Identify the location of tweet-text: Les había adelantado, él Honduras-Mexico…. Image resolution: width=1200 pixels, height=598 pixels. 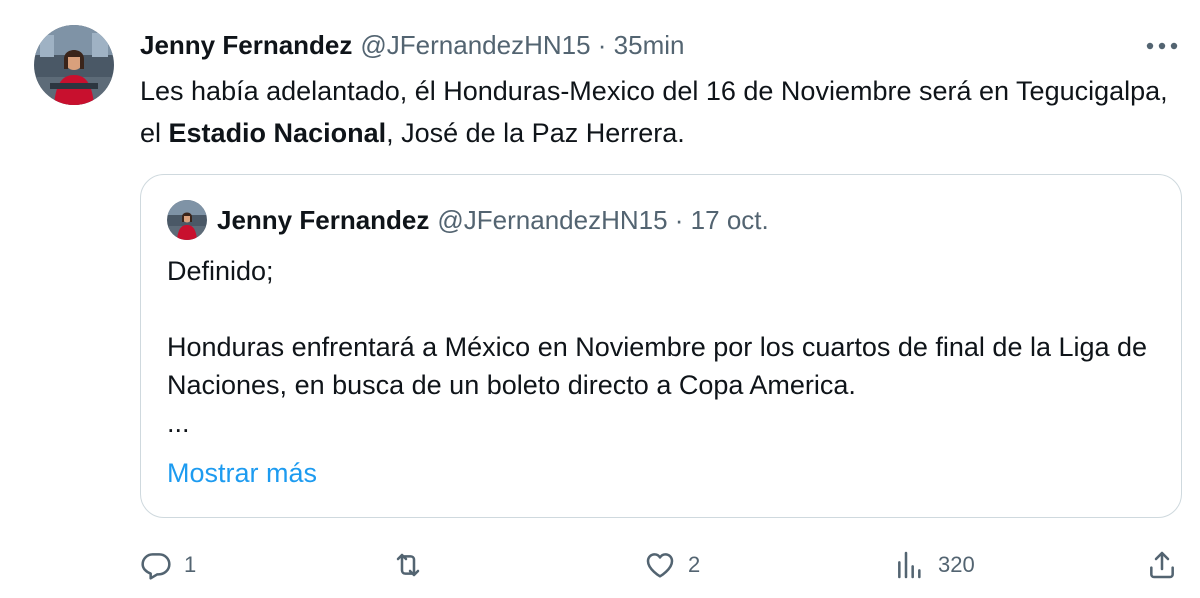
(655, 112).